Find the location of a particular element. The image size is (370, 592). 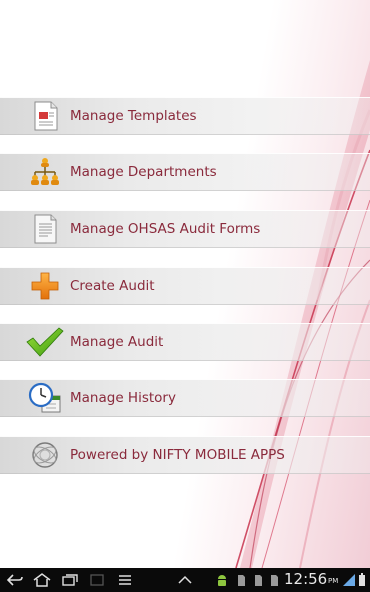

wifi-icon is located at coordinates (349, 580).